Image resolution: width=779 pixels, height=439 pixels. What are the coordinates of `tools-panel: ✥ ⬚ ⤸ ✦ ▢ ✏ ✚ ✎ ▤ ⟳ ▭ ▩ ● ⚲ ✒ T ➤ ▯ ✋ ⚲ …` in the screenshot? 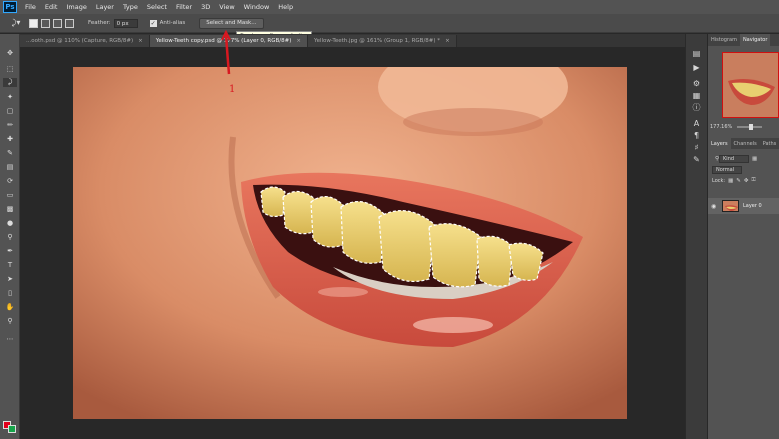 It's located at (10, 236).